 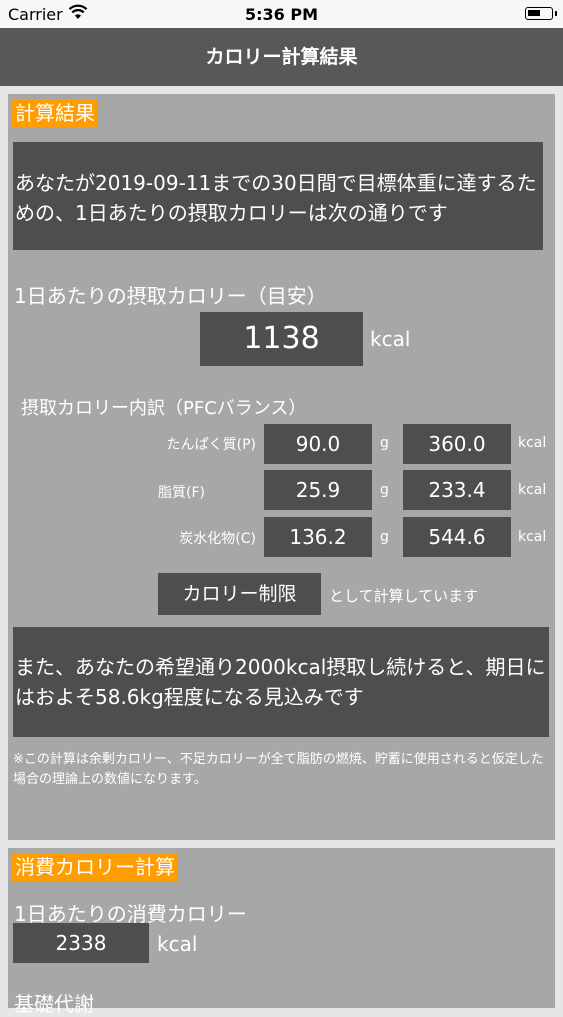 I want to click on pfc-label-carbs: 炭水化物(C), so click(x=217, y=539).